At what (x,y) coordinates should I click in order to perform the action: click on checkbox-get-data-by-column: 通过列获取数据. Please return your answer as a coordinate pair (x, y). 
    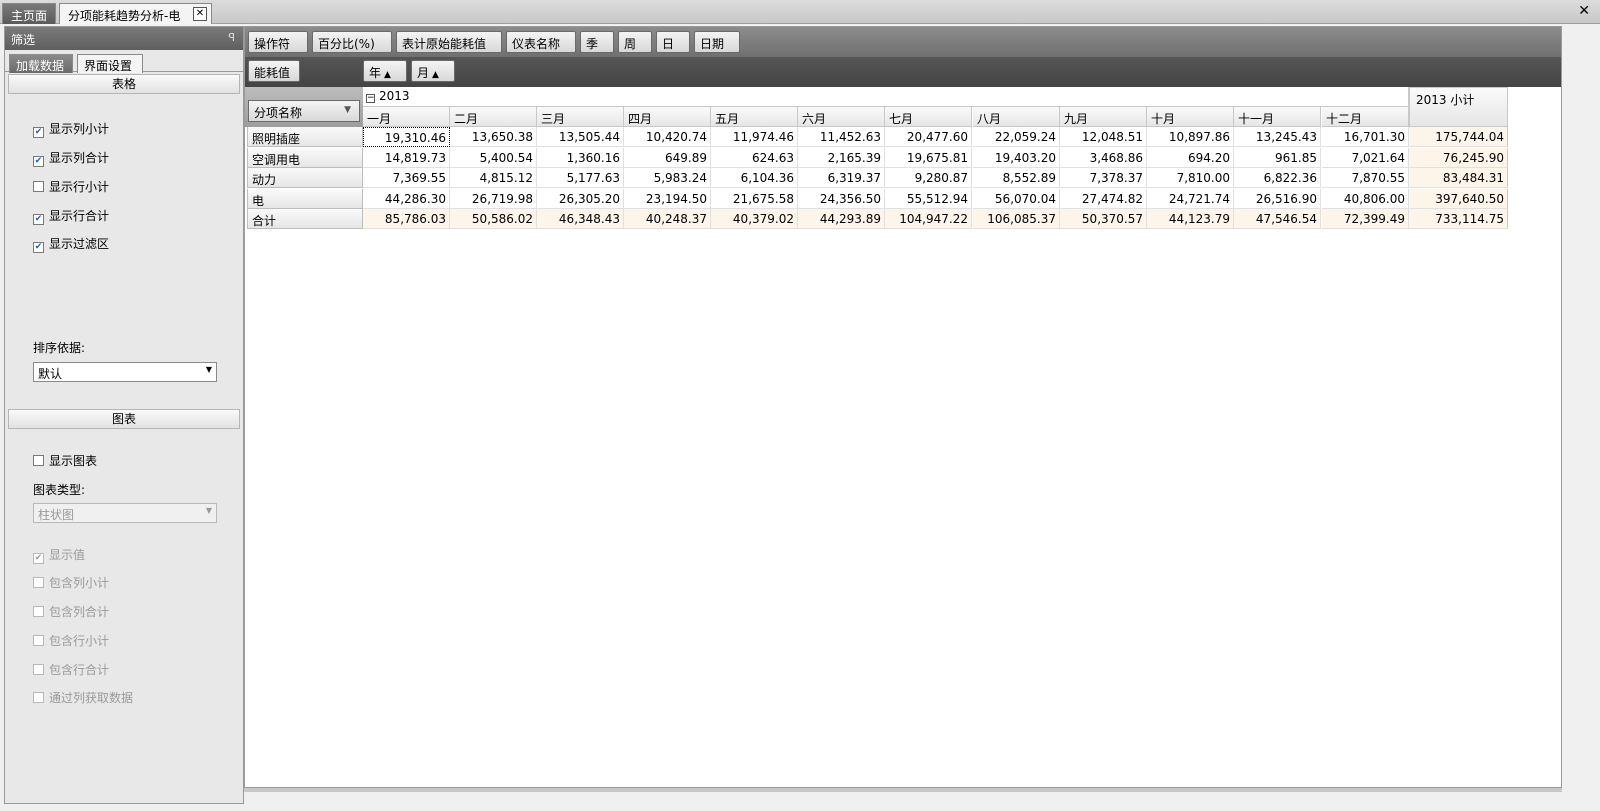
    Looking at the image, I should click on (83, 699).